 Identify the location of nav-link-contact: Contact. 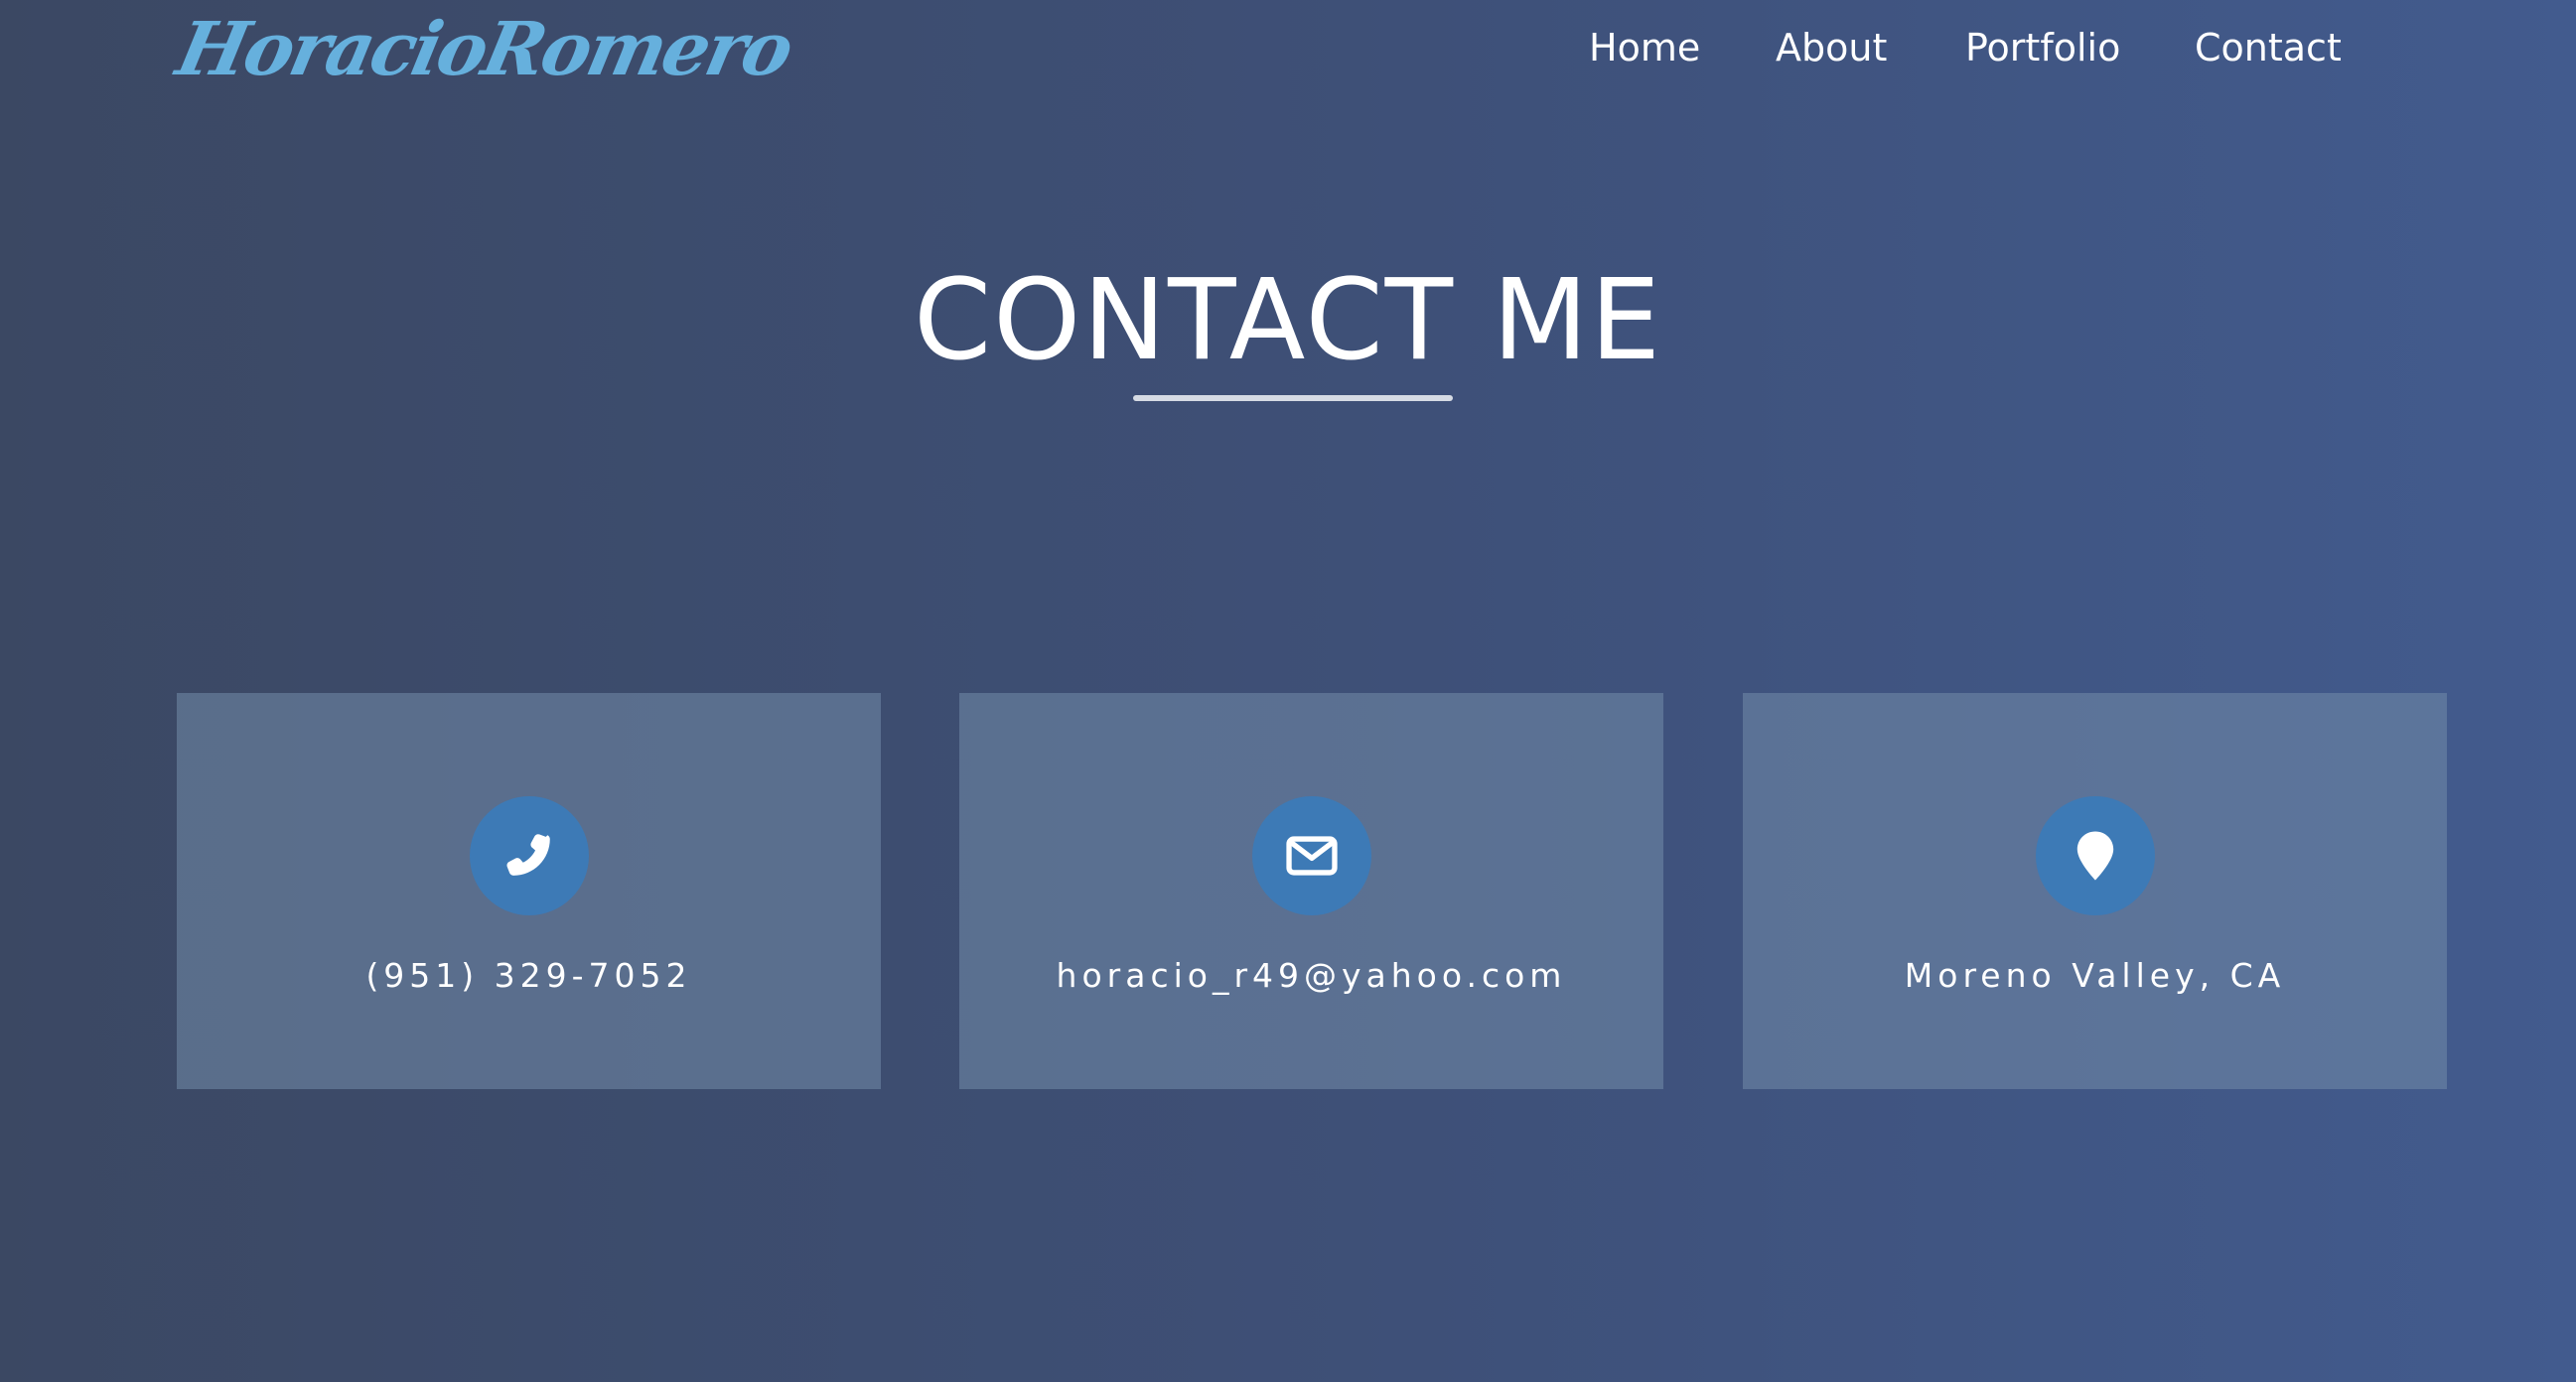
(2268, 47).